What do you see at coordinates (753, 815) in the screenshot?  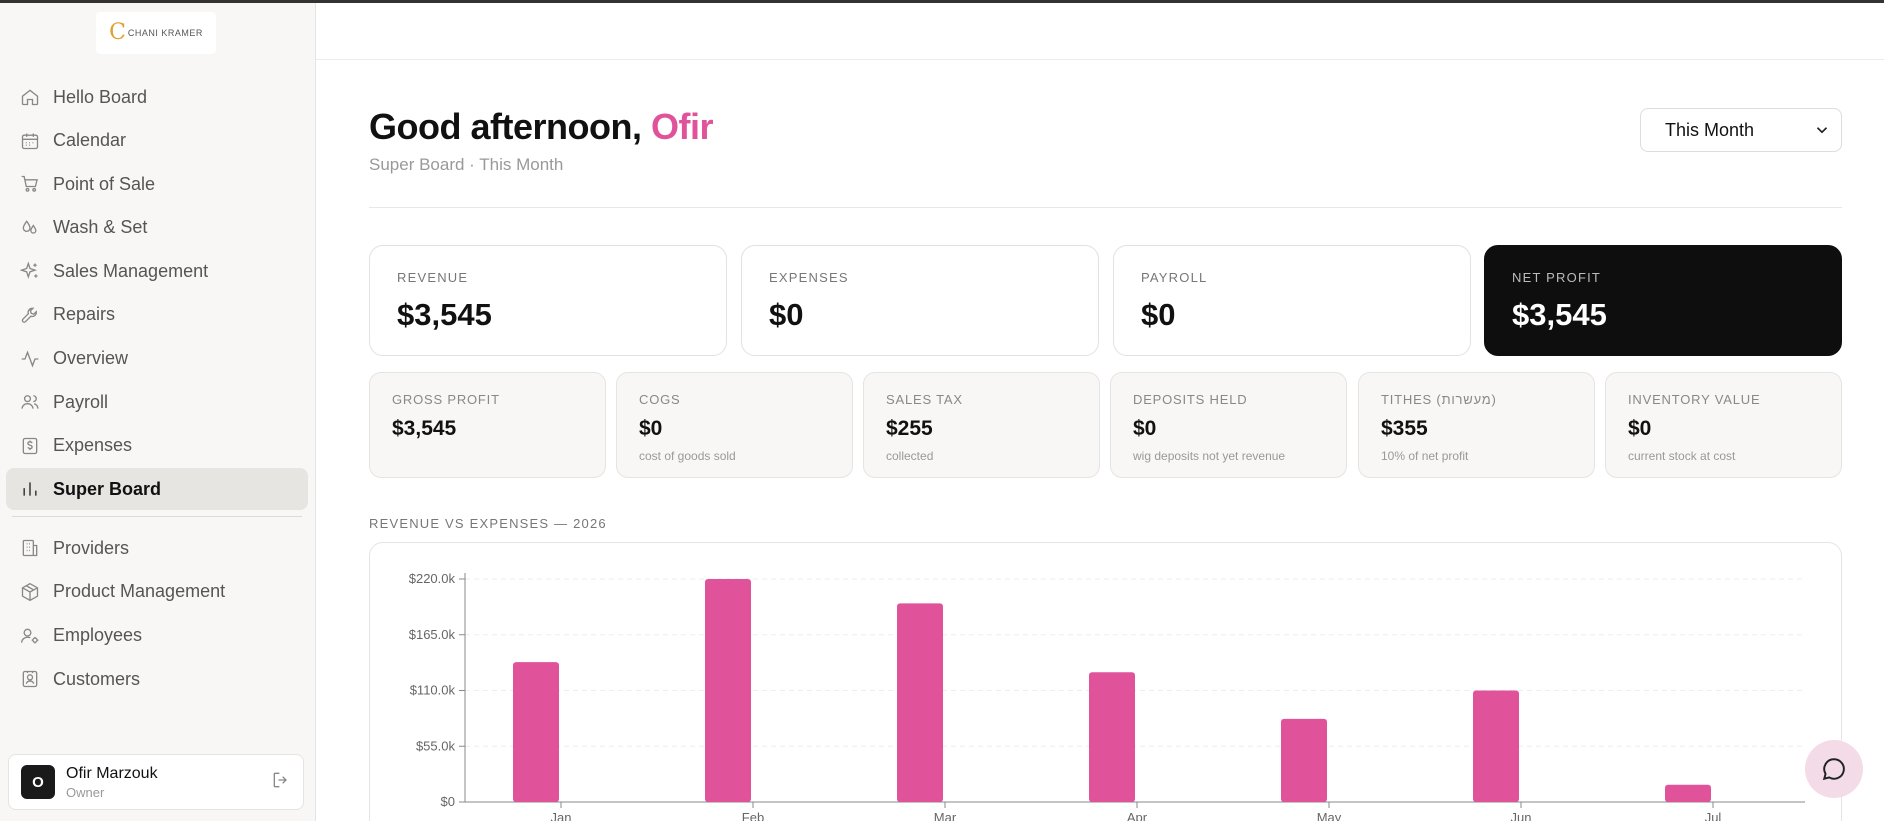 I see `x-tick-label: Feb` at bounding box center [753, 815].